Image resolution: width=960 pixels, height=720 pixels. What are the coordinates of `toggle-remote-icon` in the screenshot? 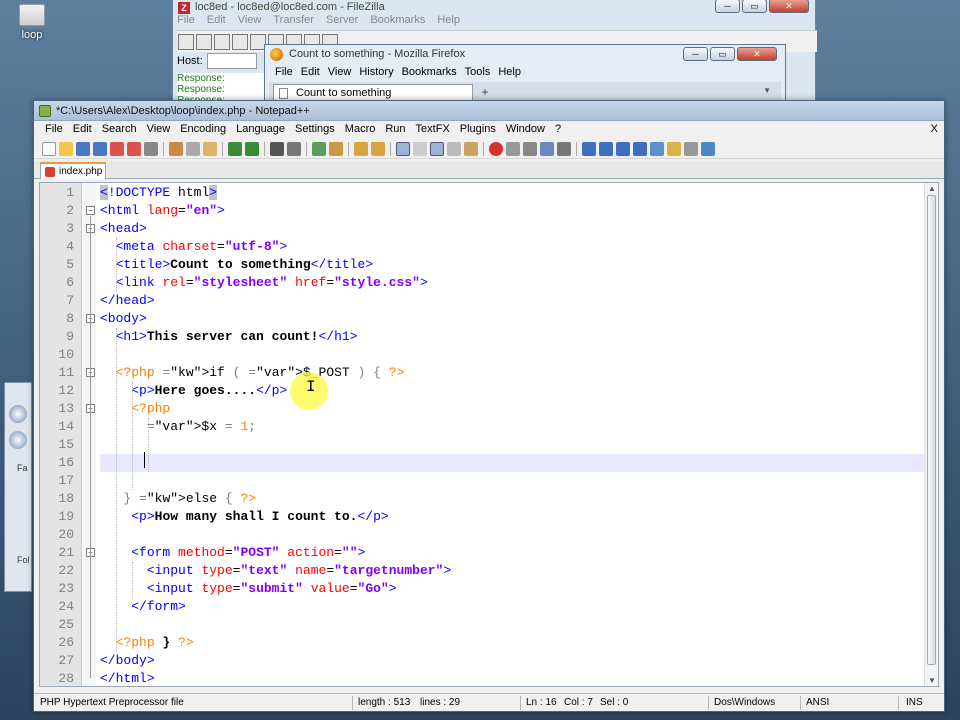 It's located at (240, 42).